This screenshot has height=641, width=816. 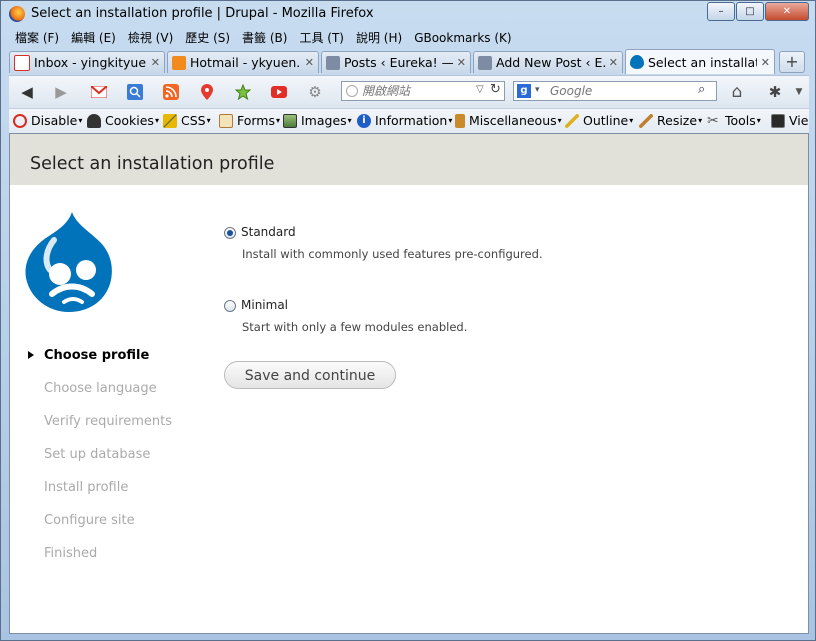 I want to click on youtube-icon, so click(x=279, y=92).